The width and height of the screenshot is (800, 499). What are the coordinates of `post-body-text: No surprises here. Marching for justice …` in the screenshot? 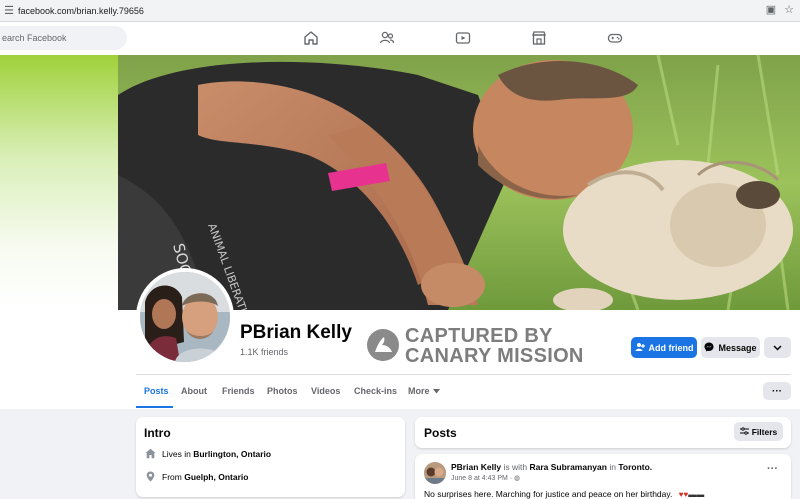 It's located at (548, 494).